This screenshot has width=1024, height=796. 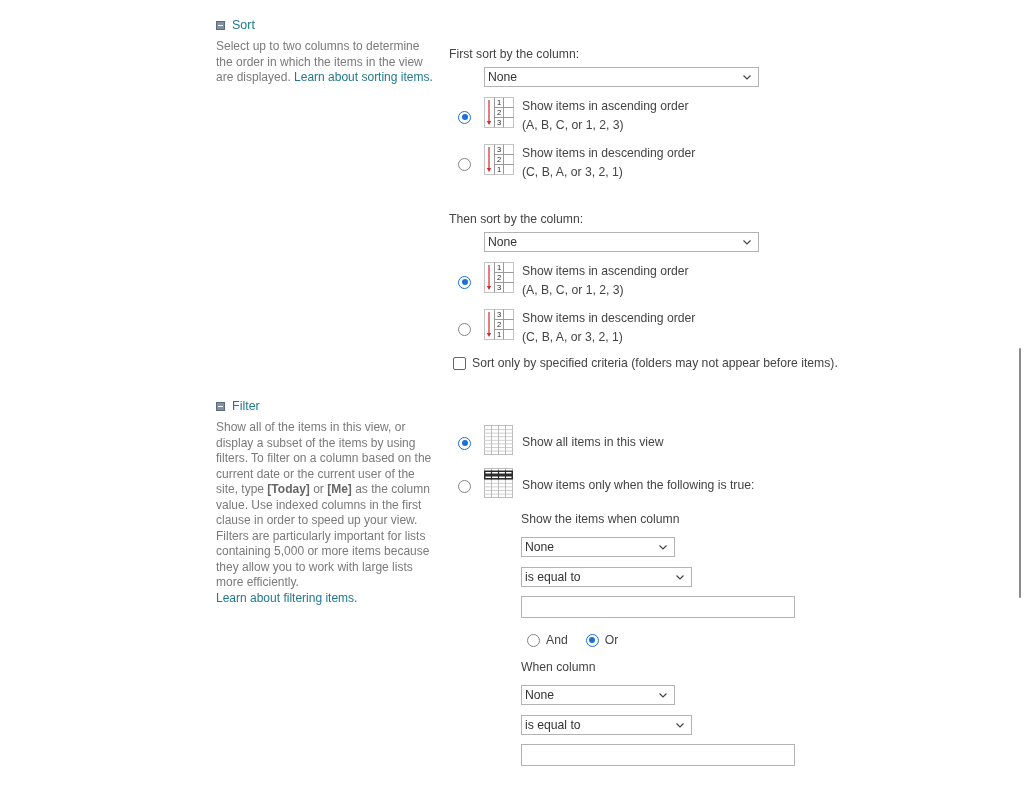 I want to click on field-label: First sort by the column:, so click(x=514, y=54).